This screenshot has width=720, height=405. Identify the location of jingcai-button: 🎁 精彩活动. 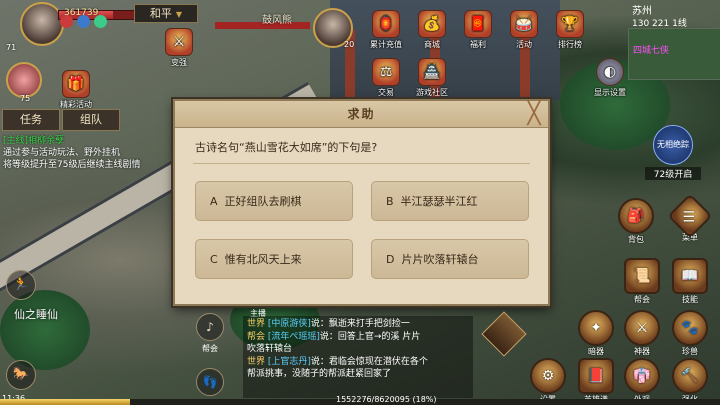
(76, 90).